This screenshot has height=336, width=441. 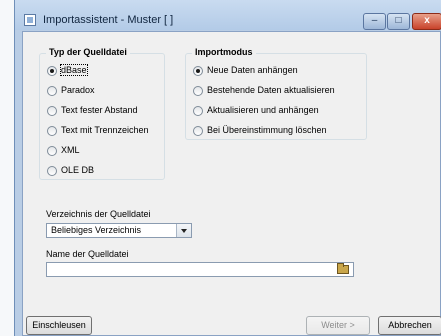 I want to click on radio-label: Paradox, so click(x=78, y=90).